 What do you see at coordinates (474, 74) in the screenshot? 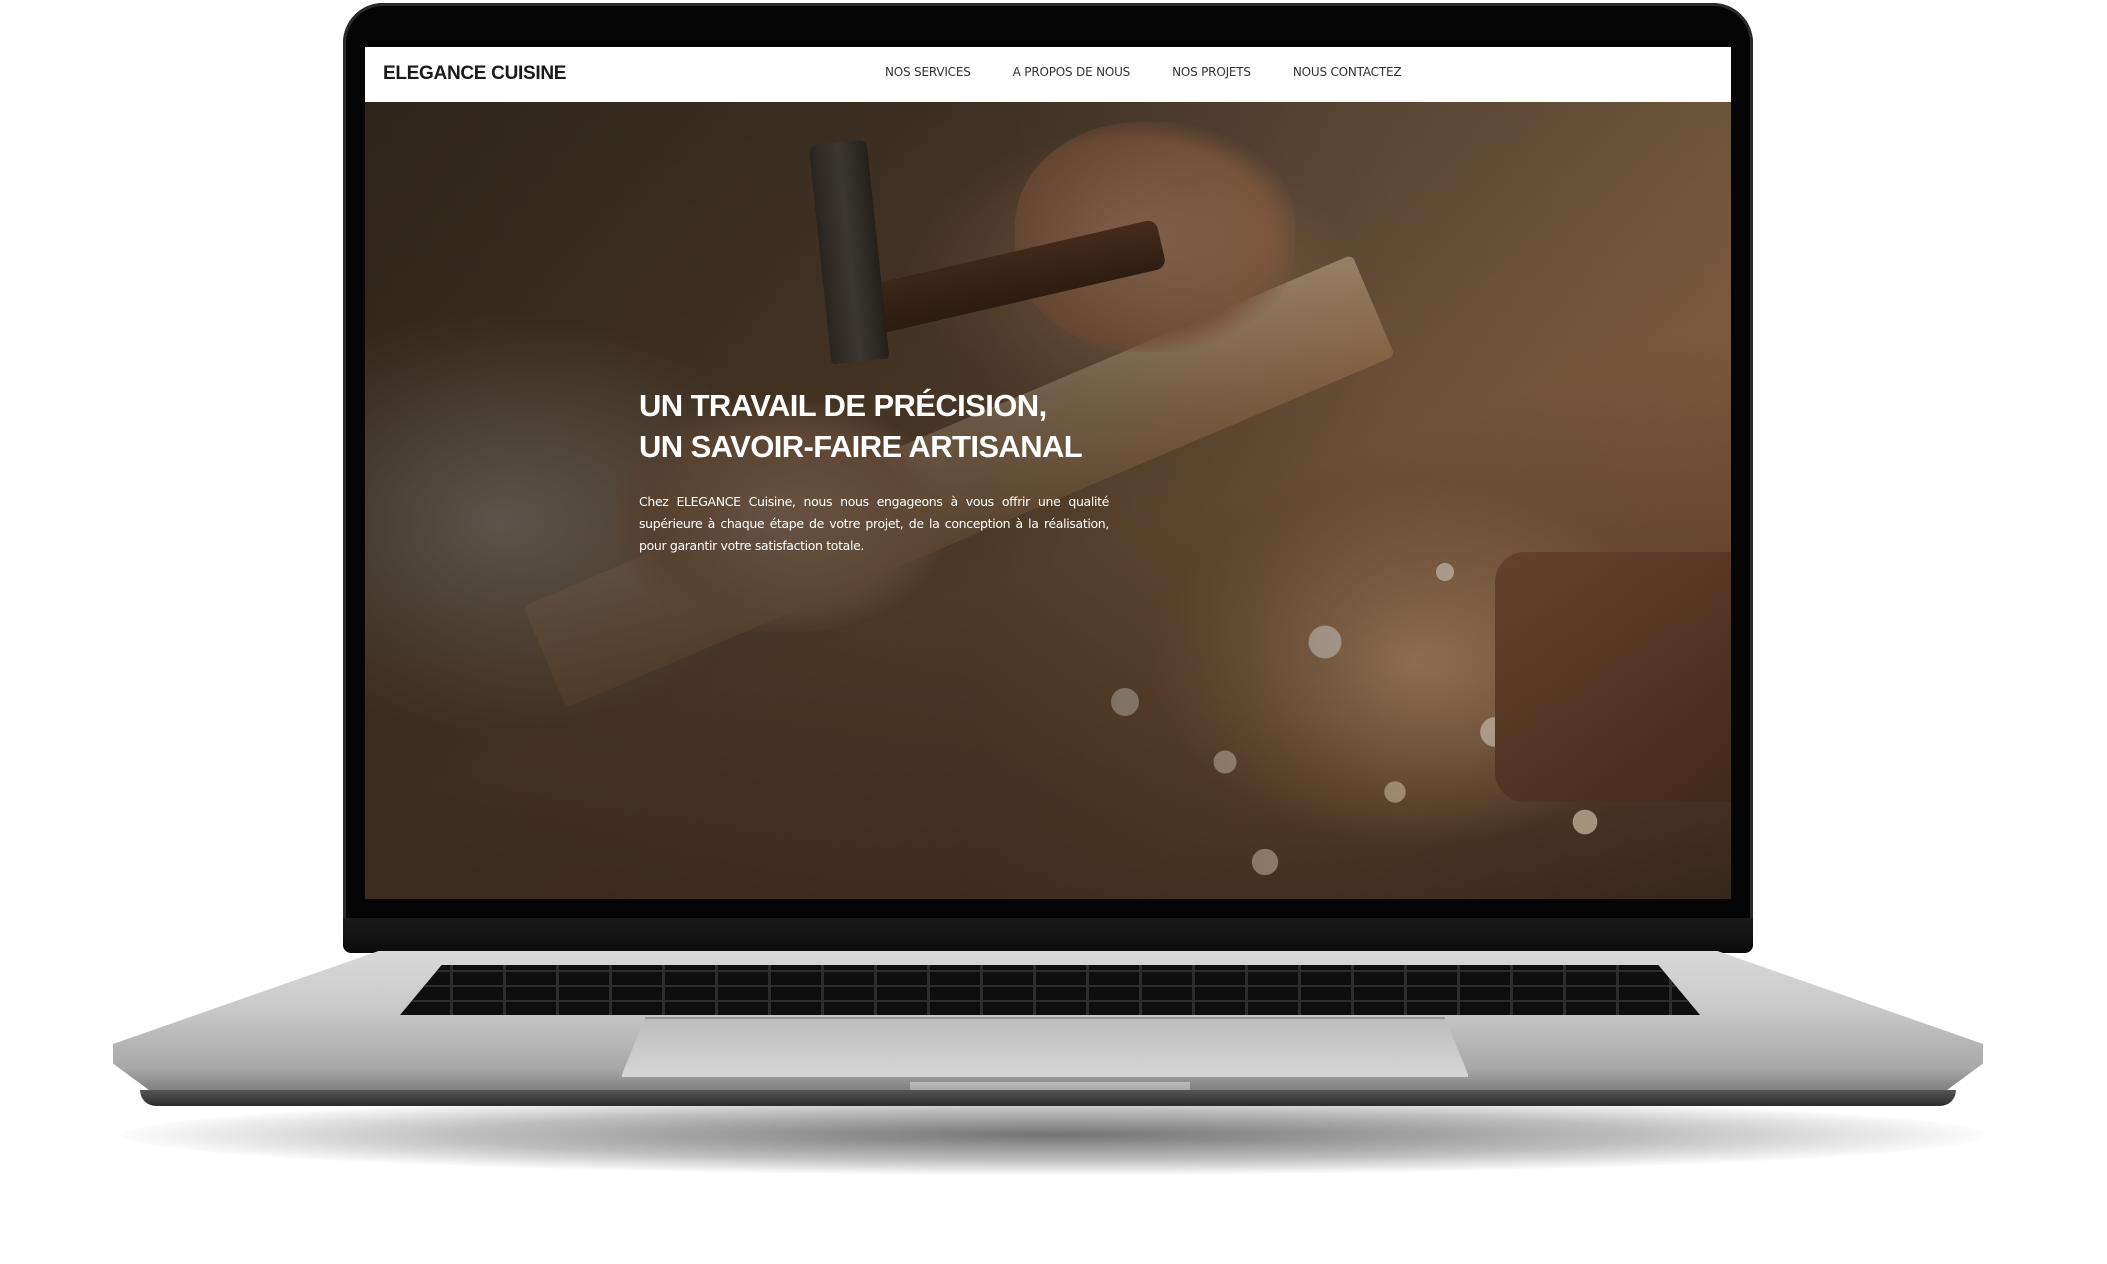
I see `site-logo: ELEGANCE CUISINE` at bounding box center [474, 74].